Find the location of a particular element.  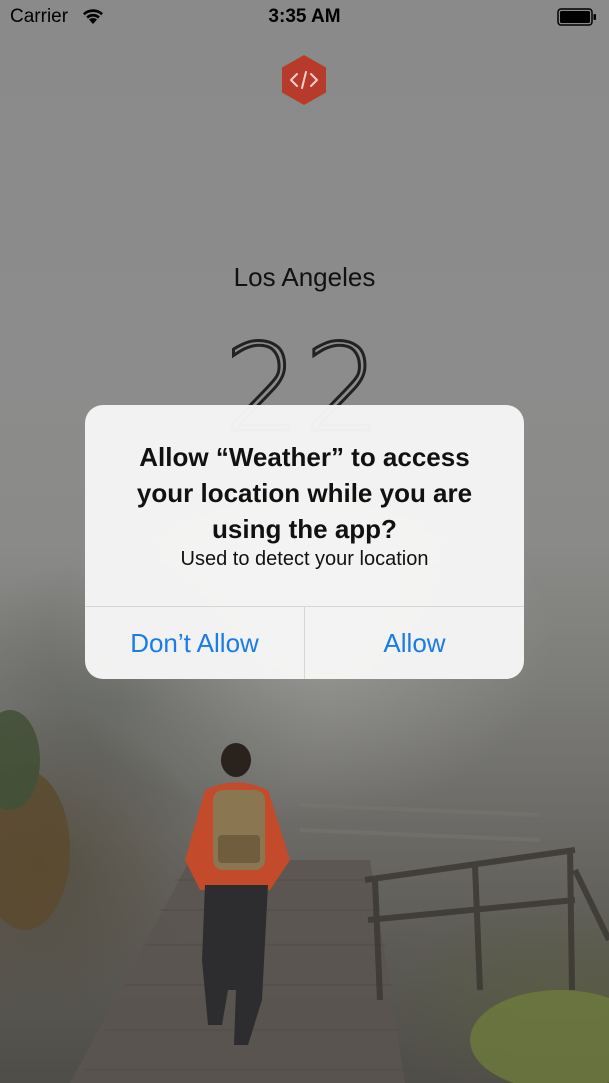

status-time: 3:35 AM is located at coordinates (304, 16).